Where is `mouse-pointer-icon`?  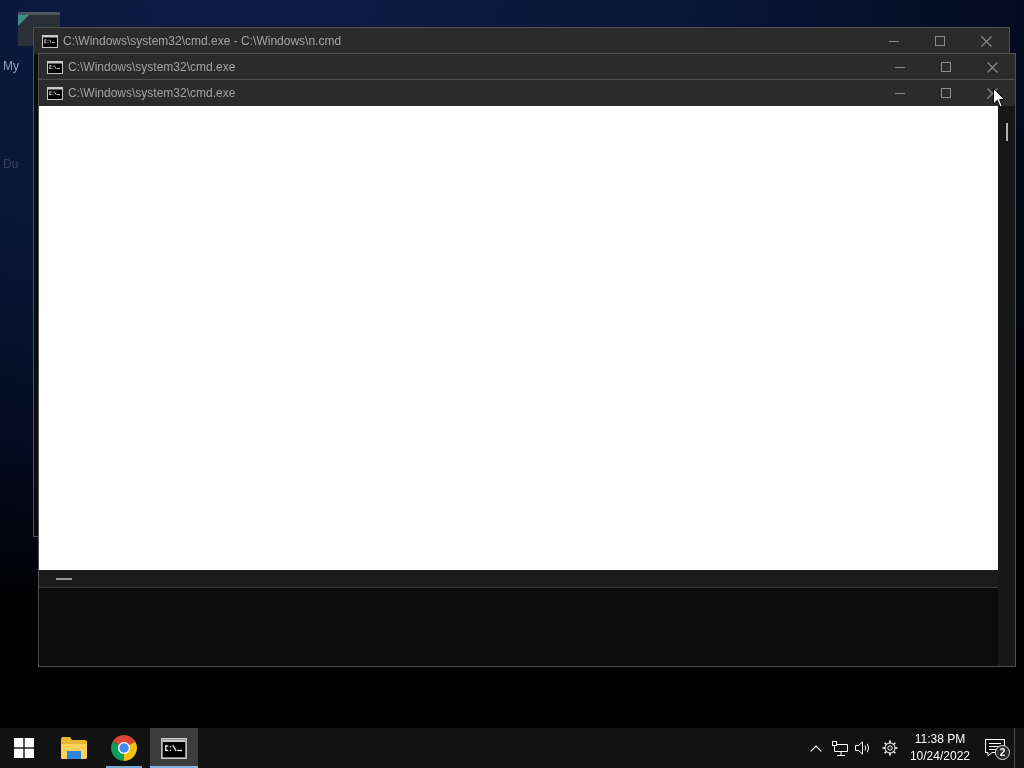
mouse-pointer-icon is located at coordinates (999, 98).